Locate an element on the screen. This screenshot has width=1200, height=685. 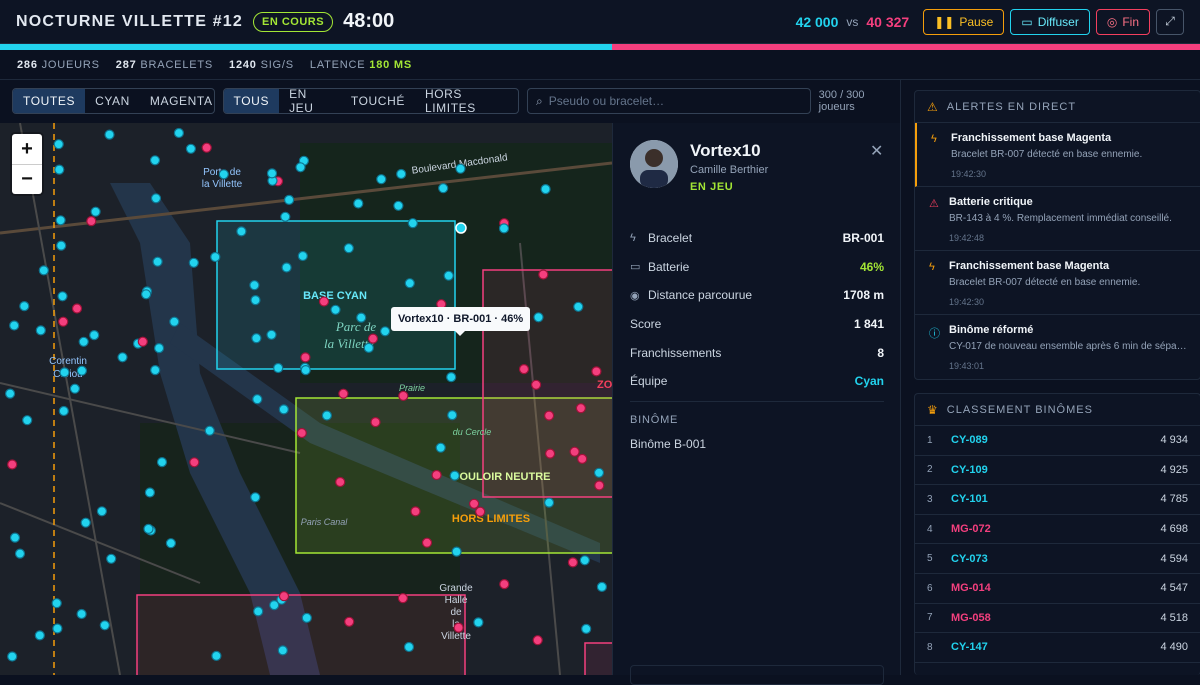
diffuser-button: ▭ Diffuser is located at coordinates (1050, 21).